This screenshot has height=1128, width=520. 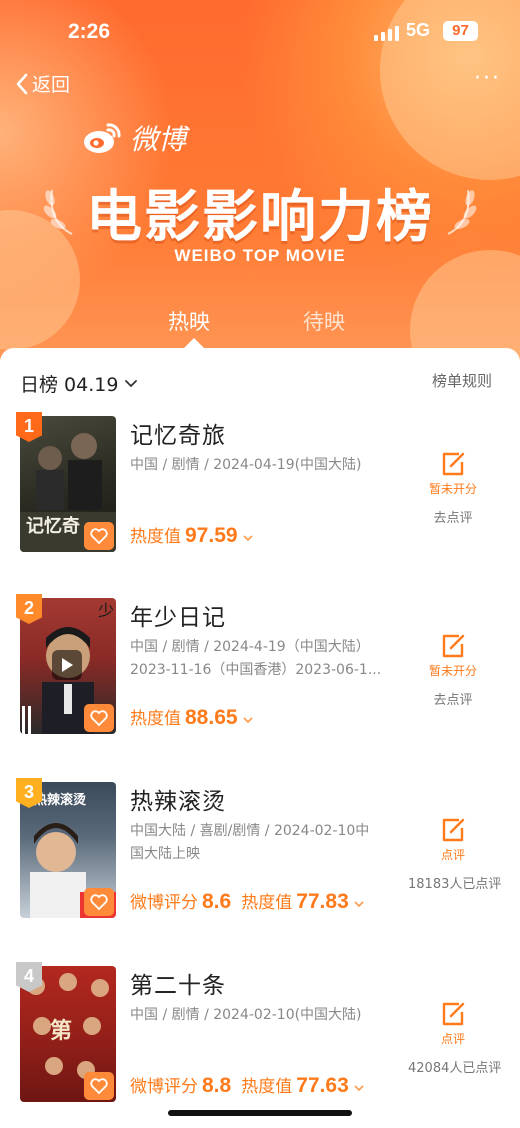 What do you see at coordinates (322, 901) in the screenshot?
I see `heat-value: 77.83` at bounding box center [322, 901].